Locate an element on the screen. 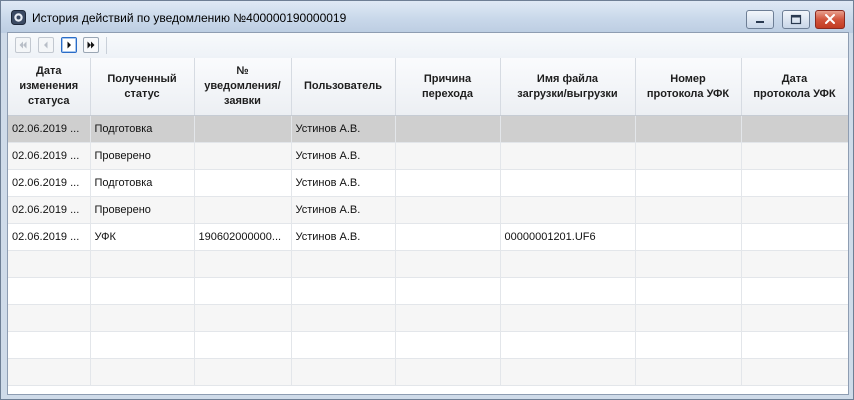 Image resolution: width=854 pixels, height=400 pixels. last-page-button is located at coordinates (91, 45).